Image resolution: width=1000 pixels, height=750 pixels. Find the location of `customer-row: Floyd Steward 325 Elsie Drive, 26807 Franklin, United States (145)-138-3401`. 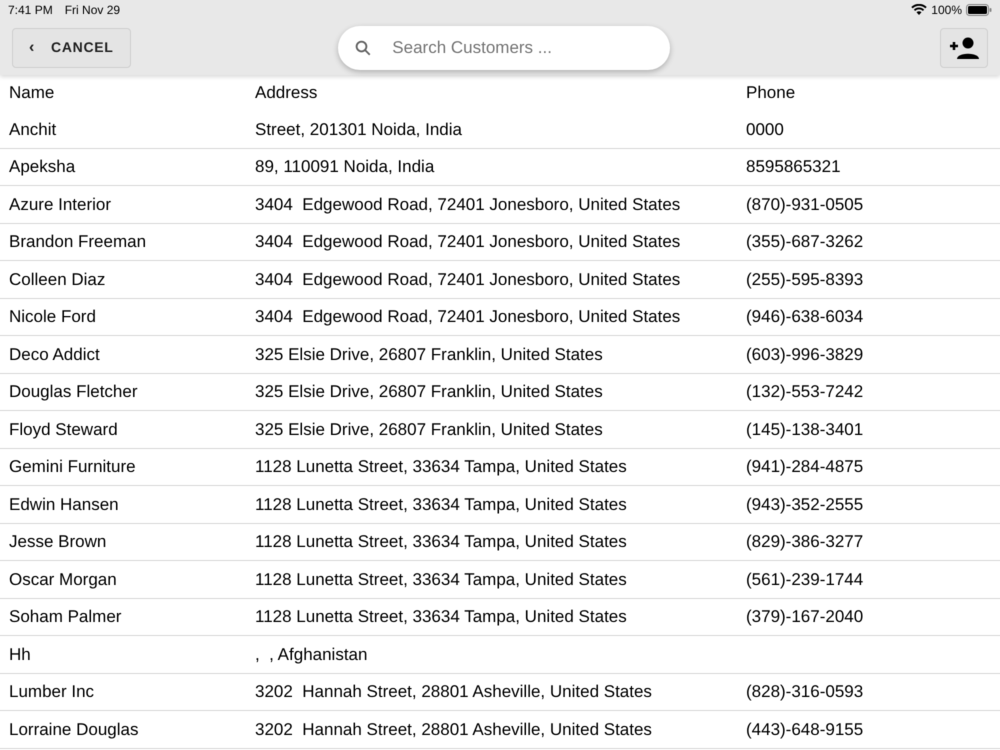

customer-row: Floyd Steward 325 Elsie Drive, 26807 Franklin, United States (145)-138-3401 is located at coordinates (500, 429).